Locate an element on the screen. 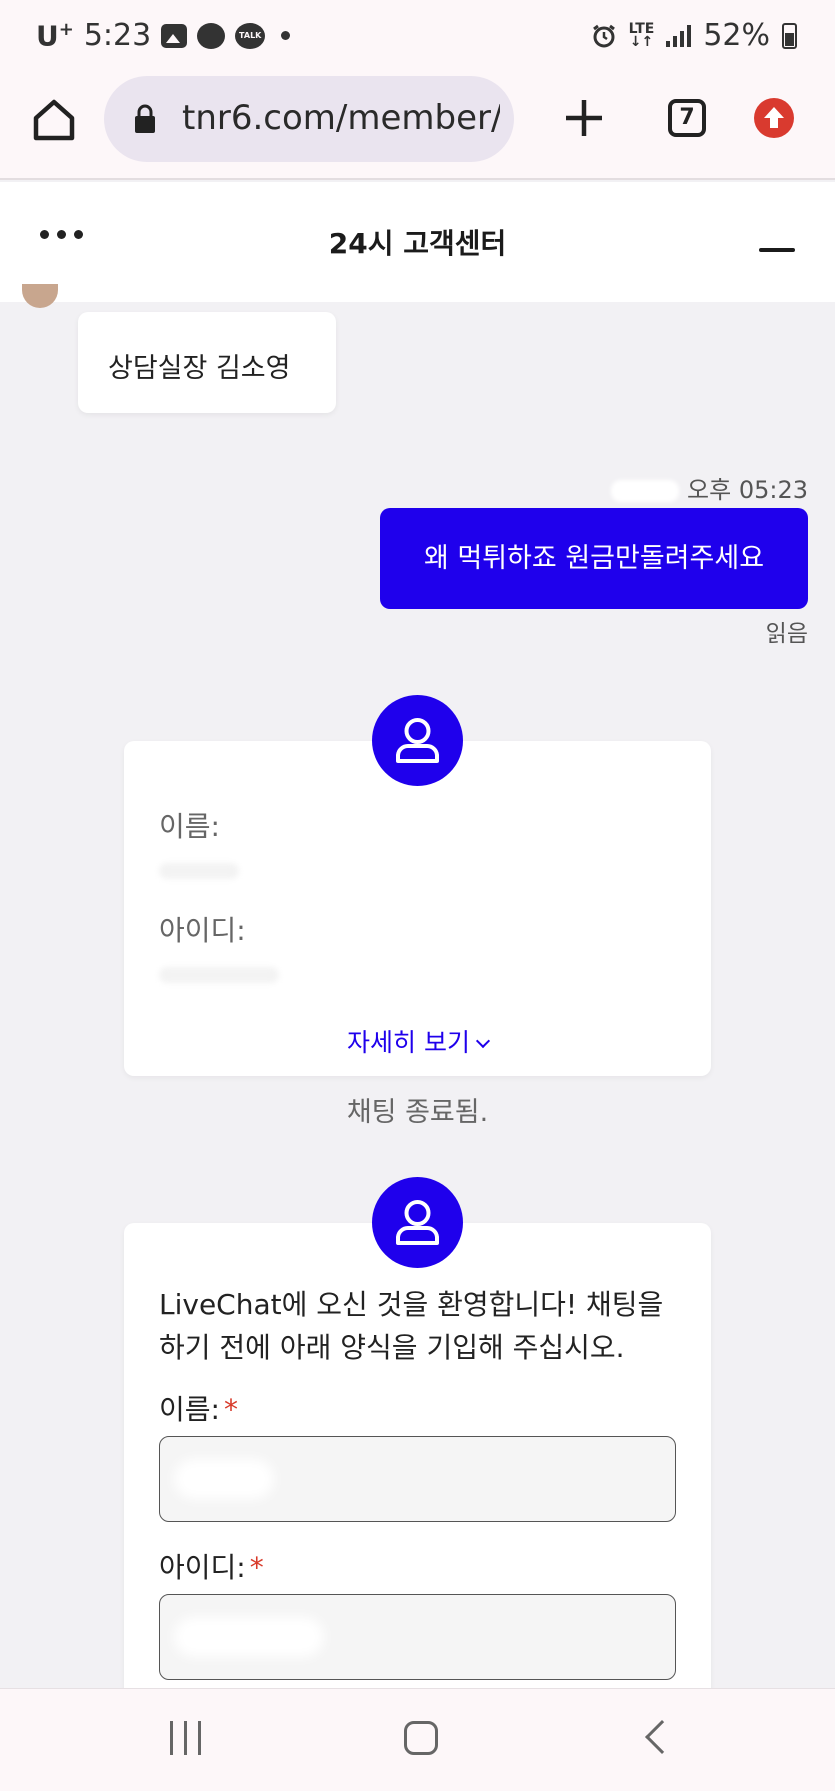  system-nav-bar is located at coordinates (417, 1739).